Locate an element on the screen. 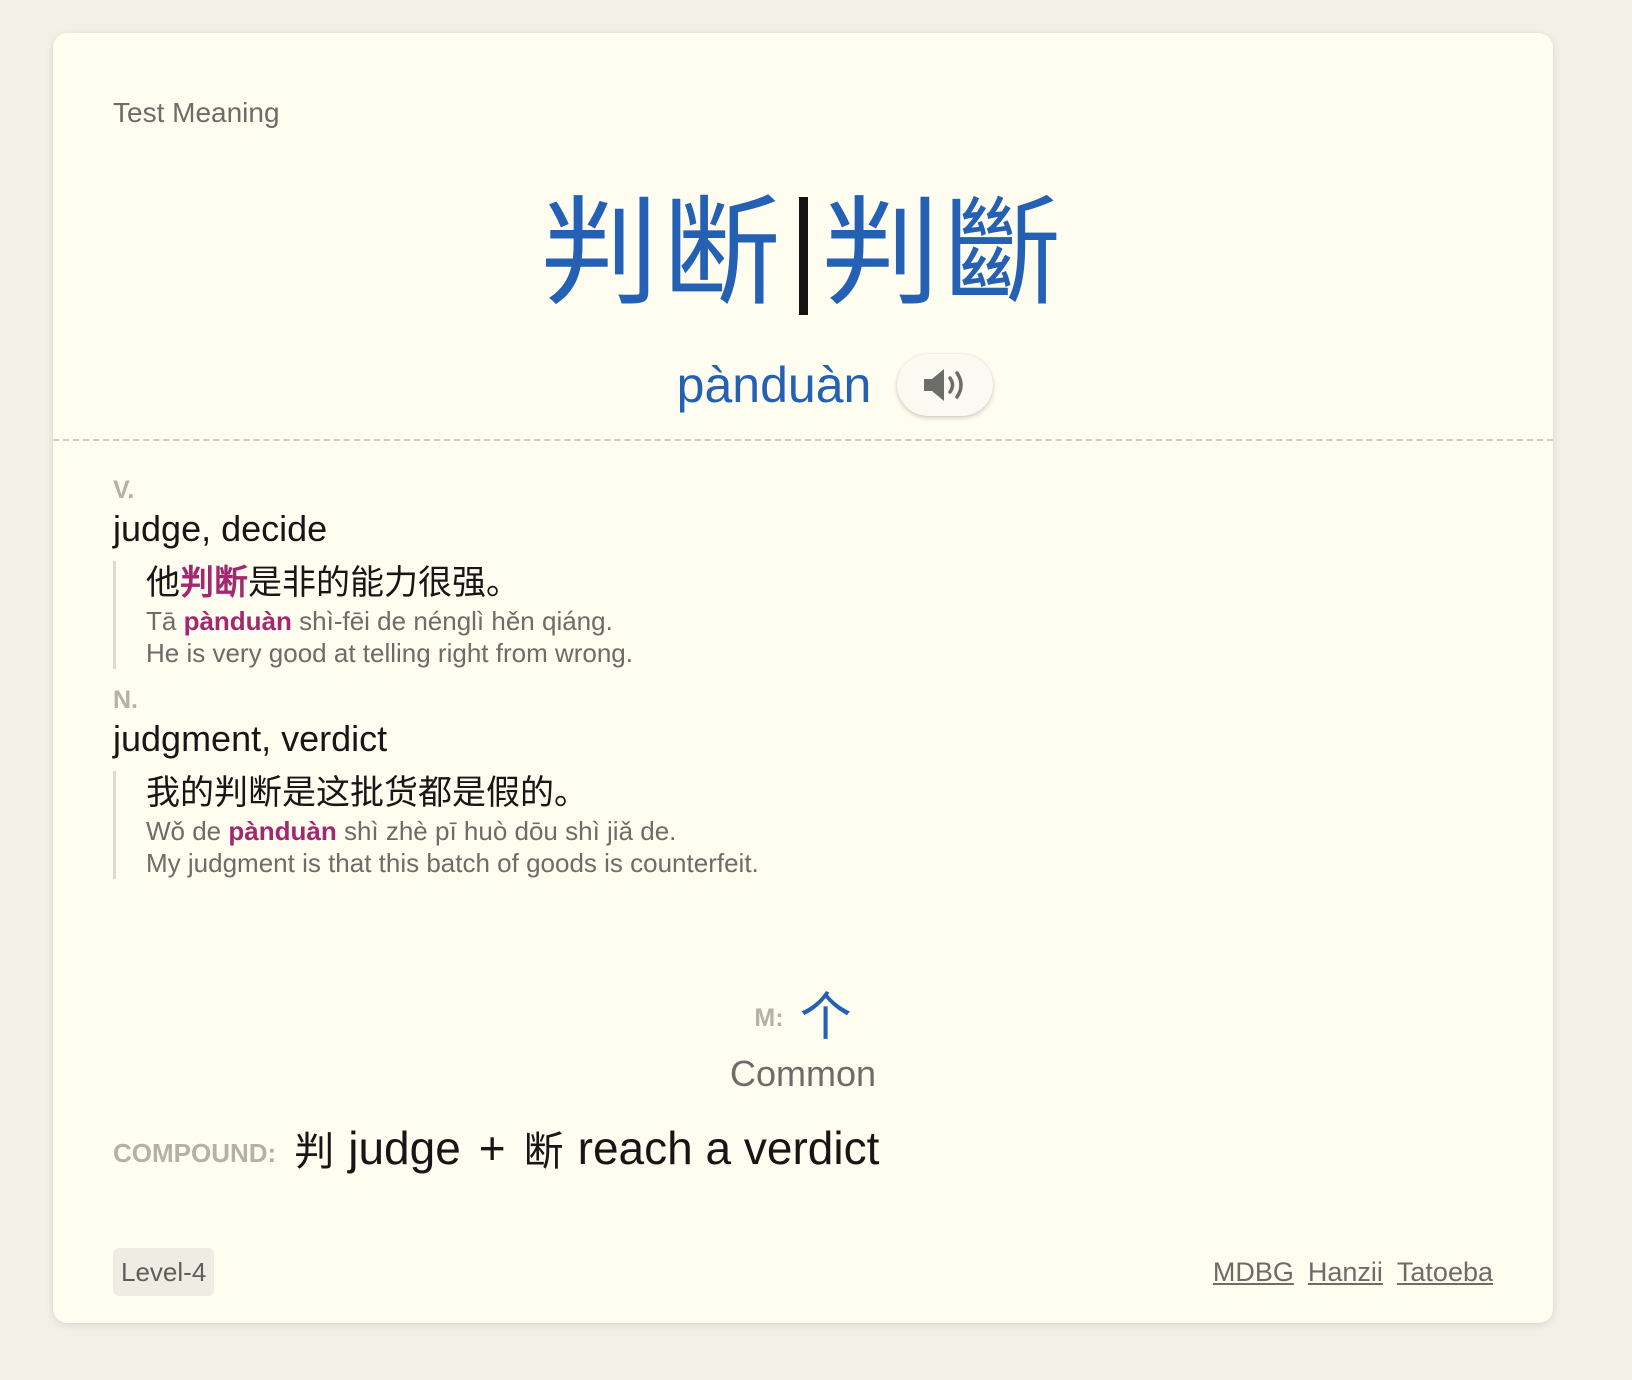  play-audio-button is located at coordinates (945, 385).